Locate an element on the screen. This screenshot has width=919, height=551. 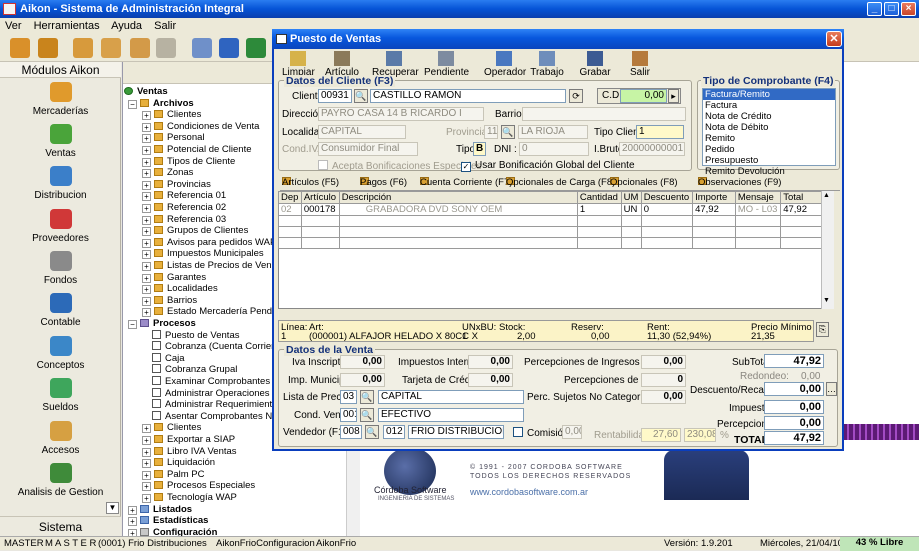
expand-icon: − is located at coordinates (132, 104).